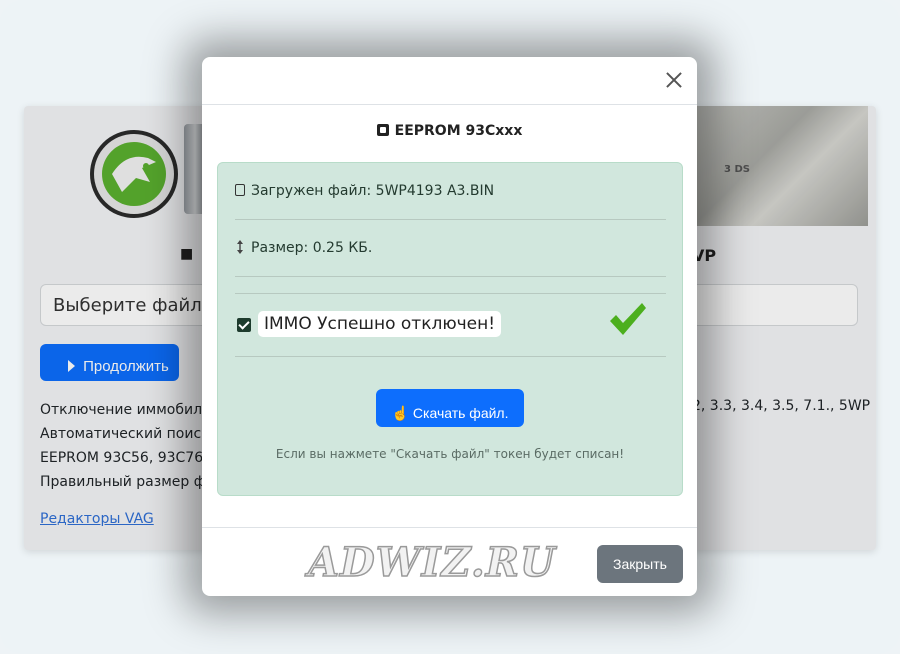 Image resolution: width=900 pixels, height=654 pixels. I want to click on size-row: Размер: 0.25 КБ., so click(303, 248).